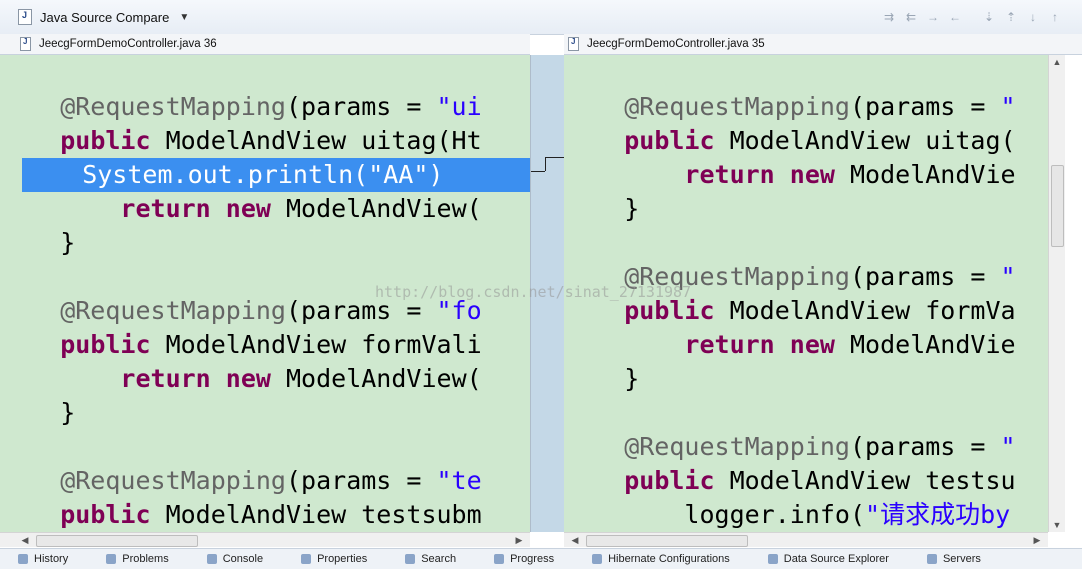 This screenshot has width=1082, height=569. Describe the element at coordinates (265, 44) in the screenshot. I see `left-pane-header: JeecgFormDemoController.java 36` at that location.